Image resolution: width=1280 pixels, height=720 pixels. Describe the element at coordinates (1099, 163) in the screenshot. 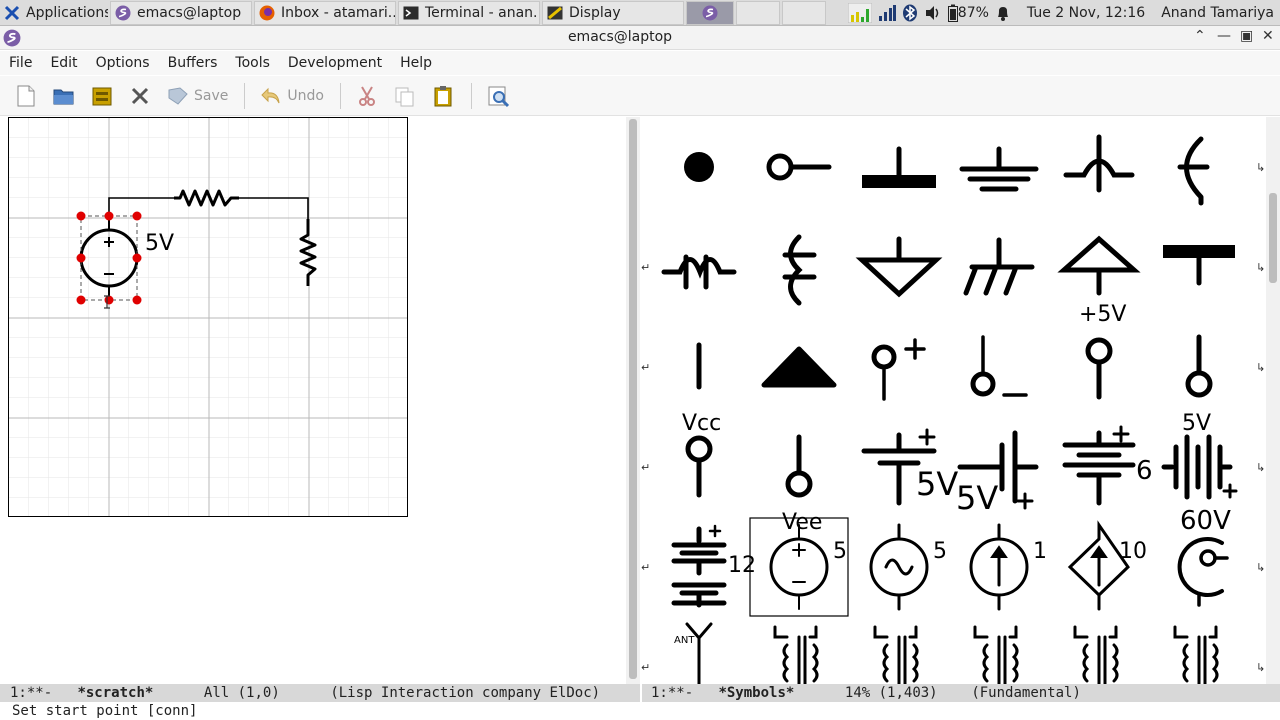

I see `symbol-wire-crossover` at that location.